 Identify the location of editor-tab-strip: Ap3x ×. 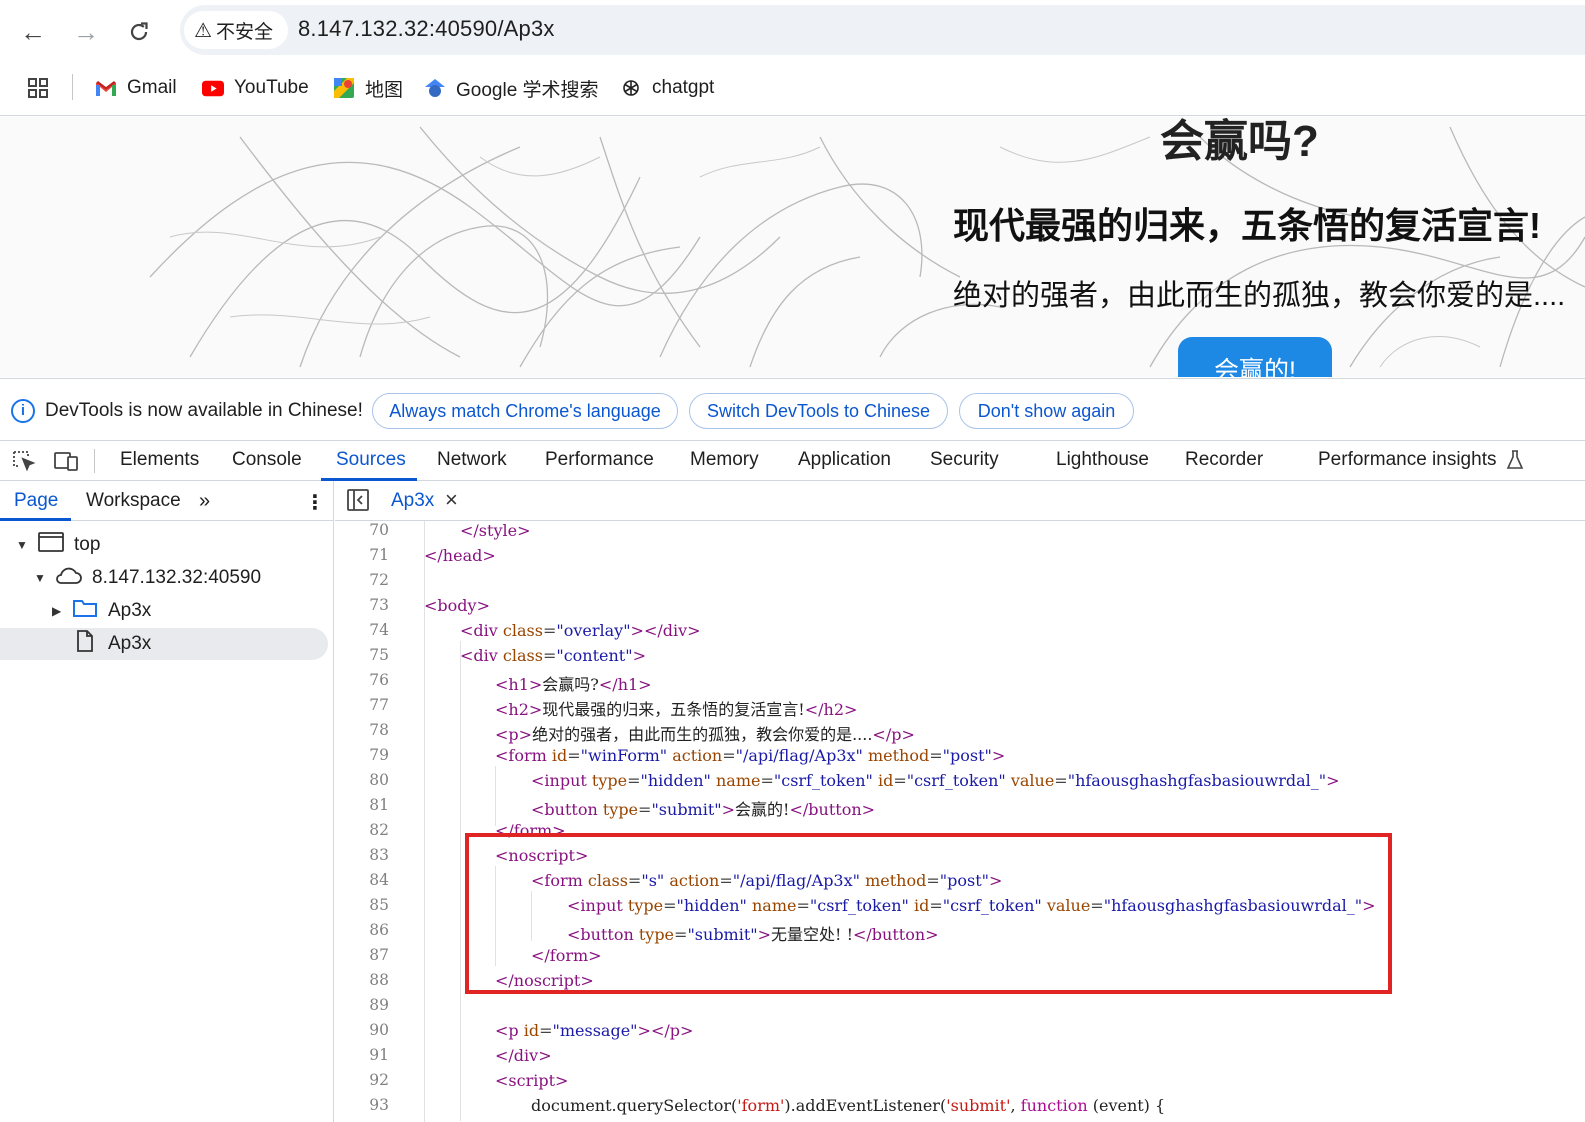
(960, 501).